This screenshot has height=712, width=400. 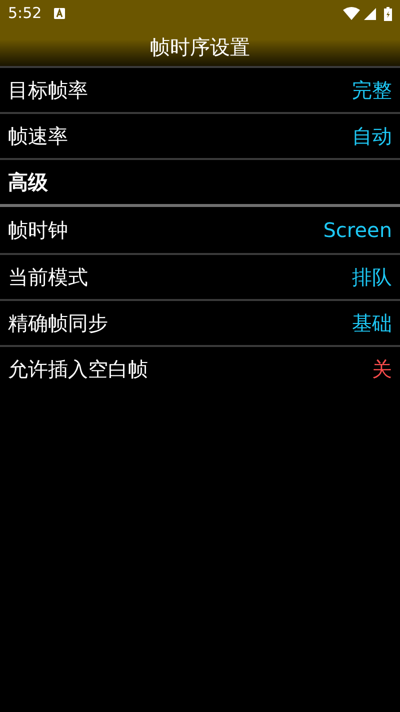 What do you see at coordinates (200, 135) in the screenshot?
I see `setting-row: 帧速率 自动` at bounding box center [200, 135].